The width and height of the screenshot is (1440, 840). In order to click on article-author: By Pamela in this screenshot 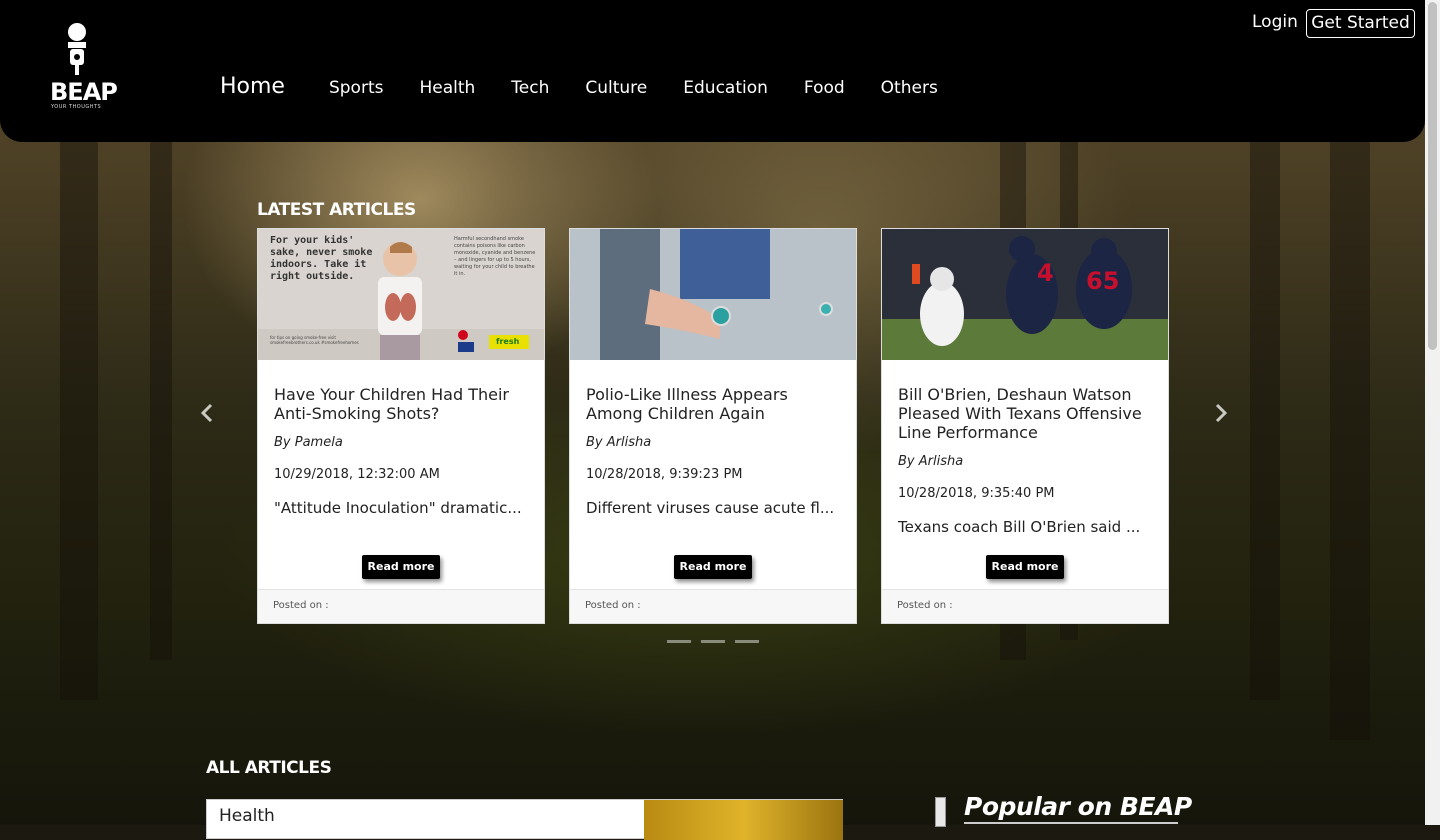, I will do `click(308, 442)`.